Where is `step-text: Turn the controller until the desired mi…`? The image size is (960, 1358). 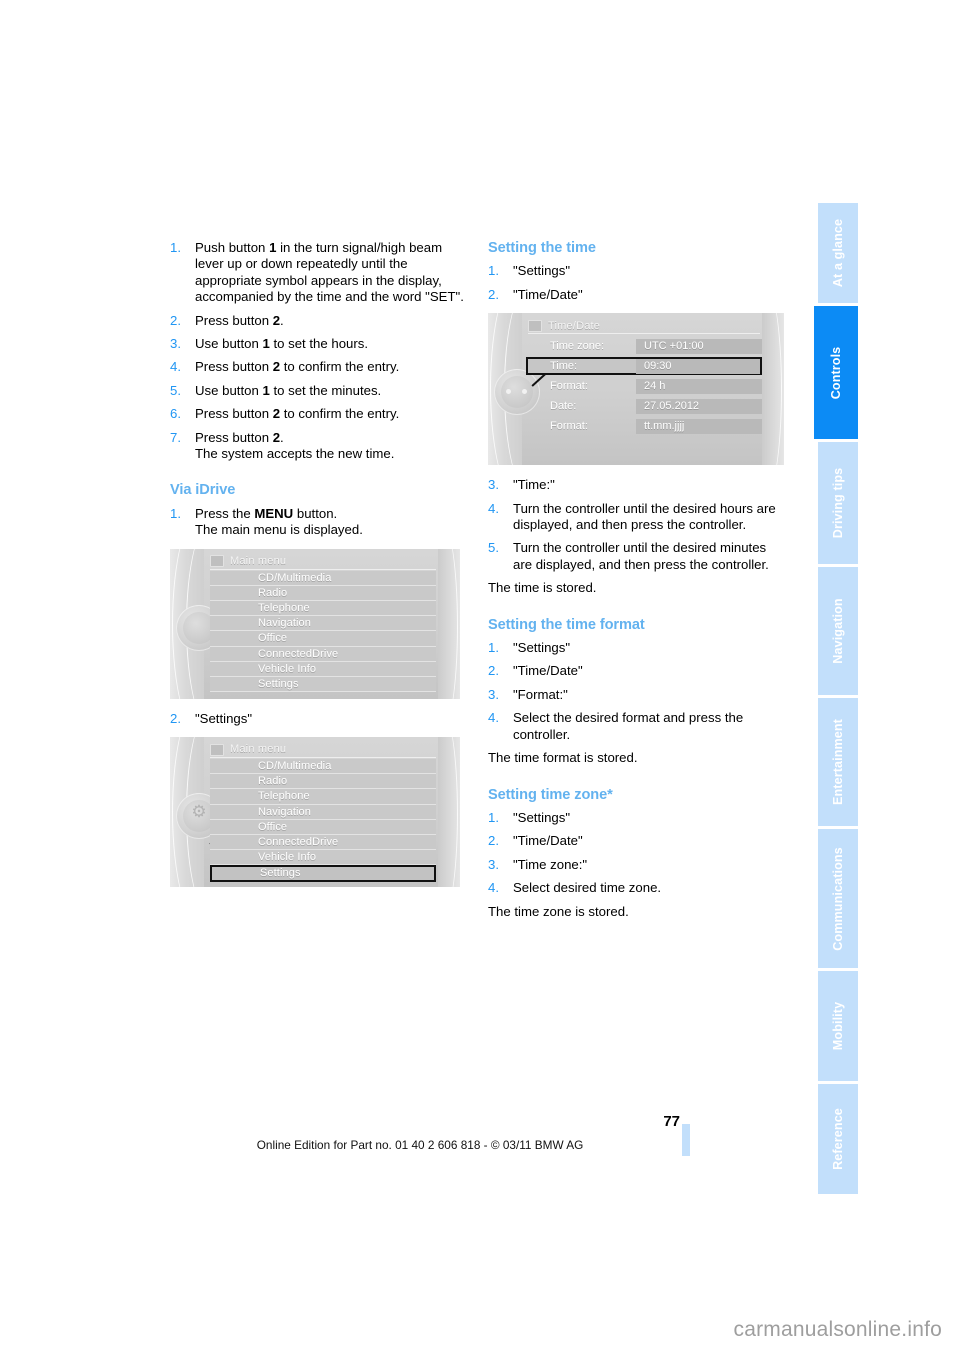
step-text: Turn the controller until the desired mi… is located at coordinates (641, 556).